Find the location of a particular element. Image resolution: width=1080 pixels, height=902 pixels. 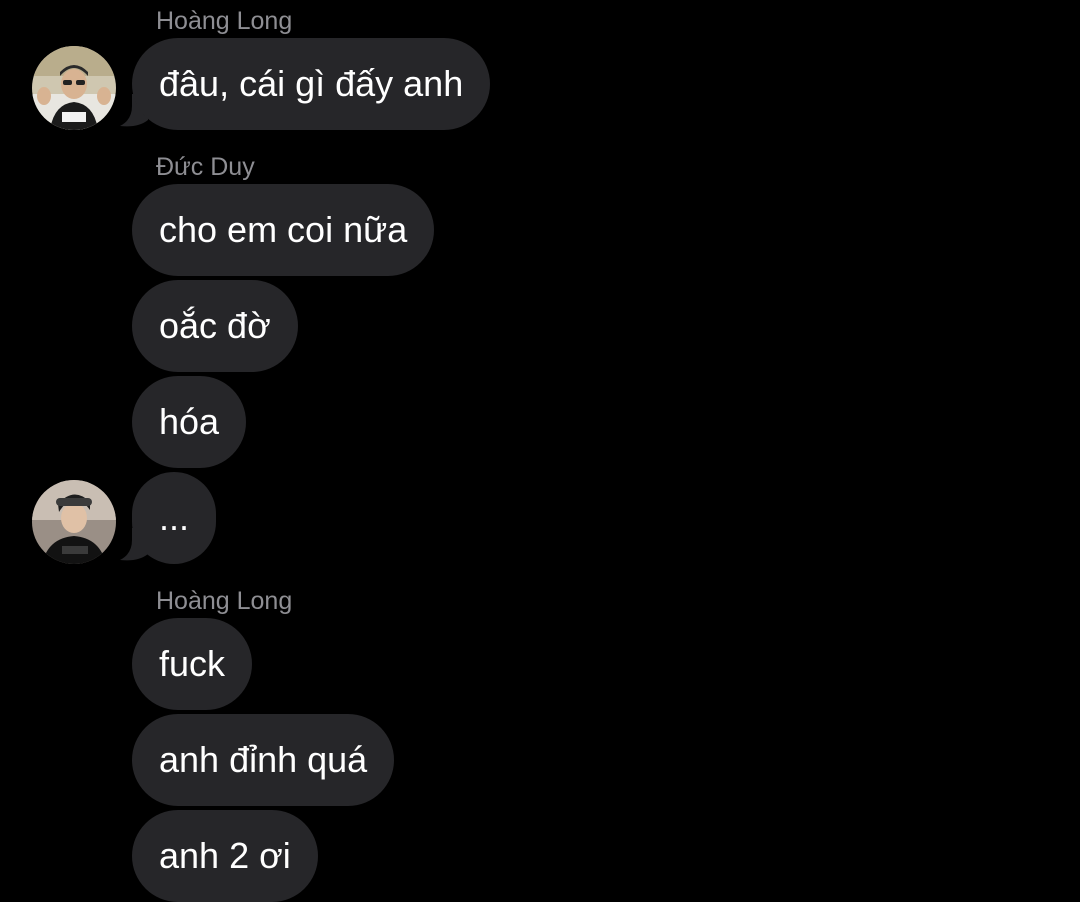

message-bubble: anh 2 ơi is located at coordinates (225, 856).